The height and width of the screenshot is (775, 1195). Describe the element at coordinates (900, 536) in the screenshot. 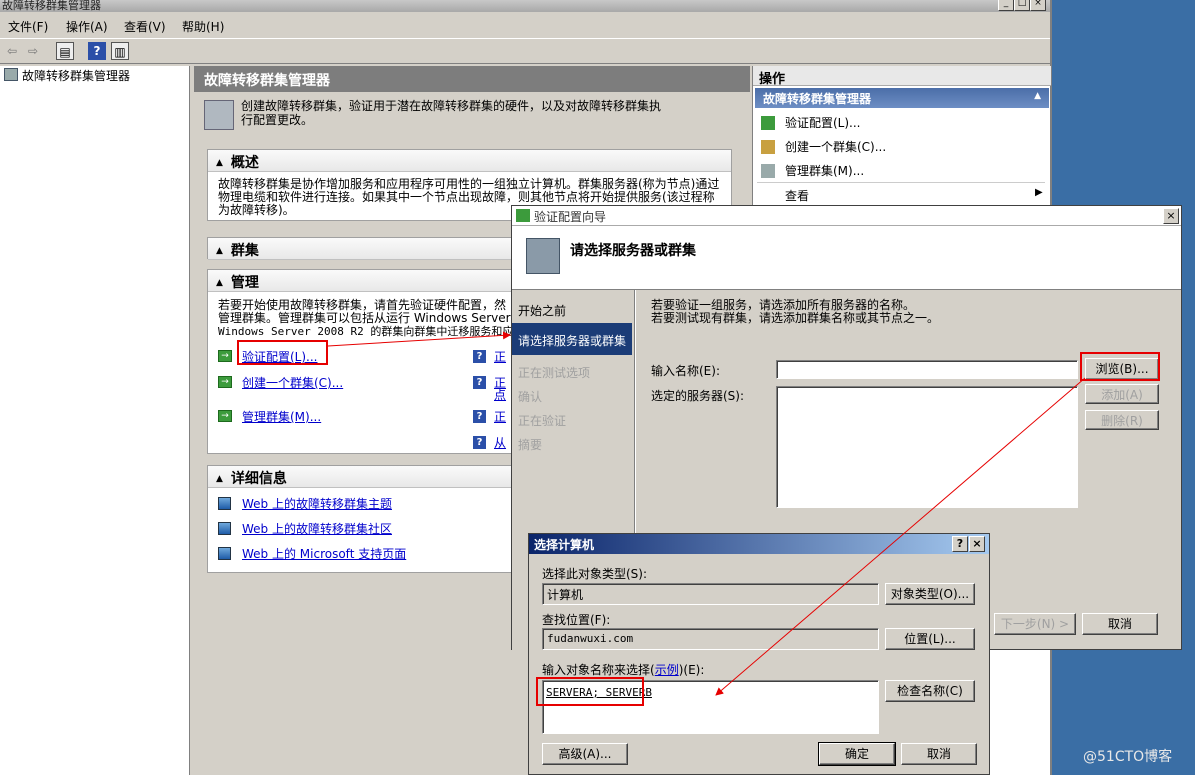

I see `arrow-browse-to-dialog` at that location.